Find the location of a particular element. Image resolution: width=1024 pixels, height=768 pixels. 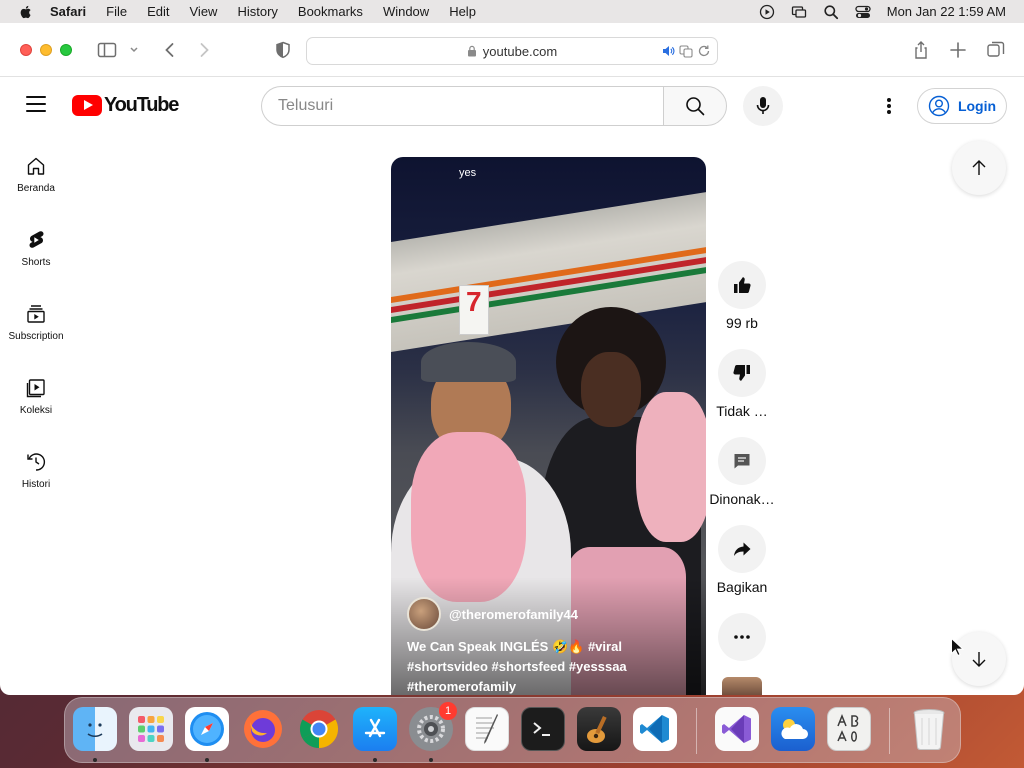

more-actions is located at coordinates (742, 640).